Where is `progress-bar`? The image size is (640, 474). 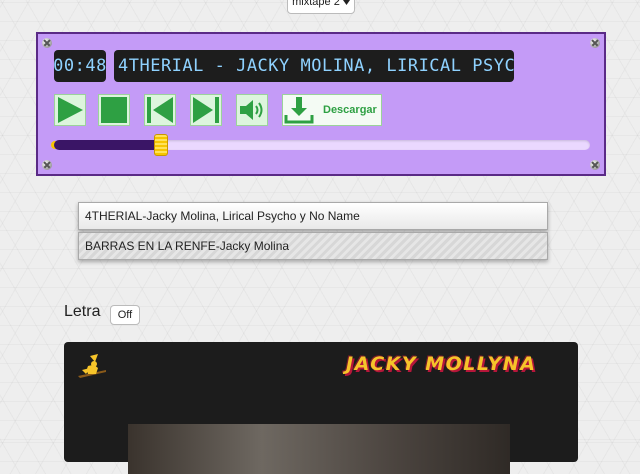 progress-bar is located at coordinates (320, 145).